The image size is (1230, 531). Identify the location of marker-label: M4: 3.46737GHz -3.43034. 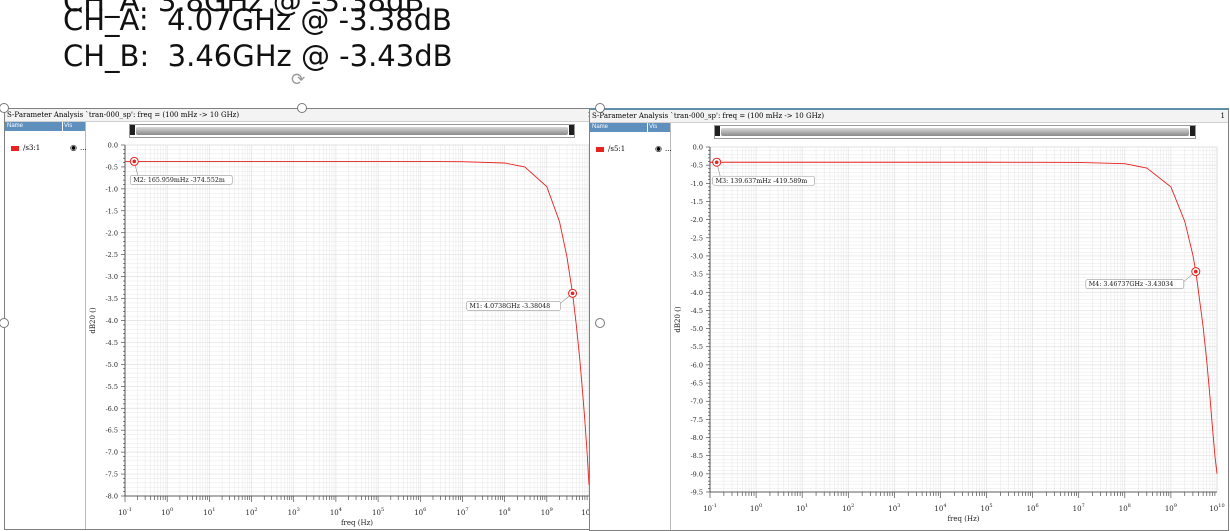
(1131, 284).